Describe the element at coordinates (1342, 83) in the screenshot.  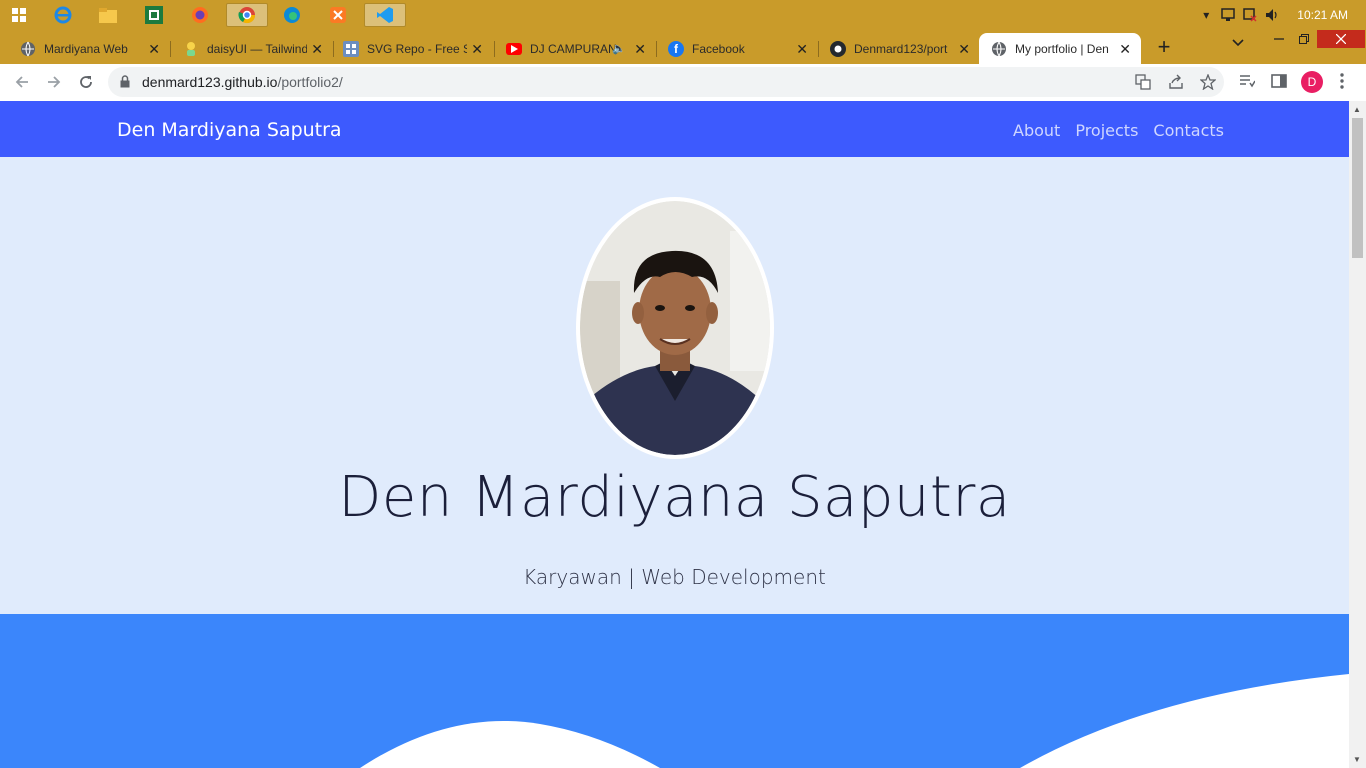
I see `kebab-menu-icon` at that location.